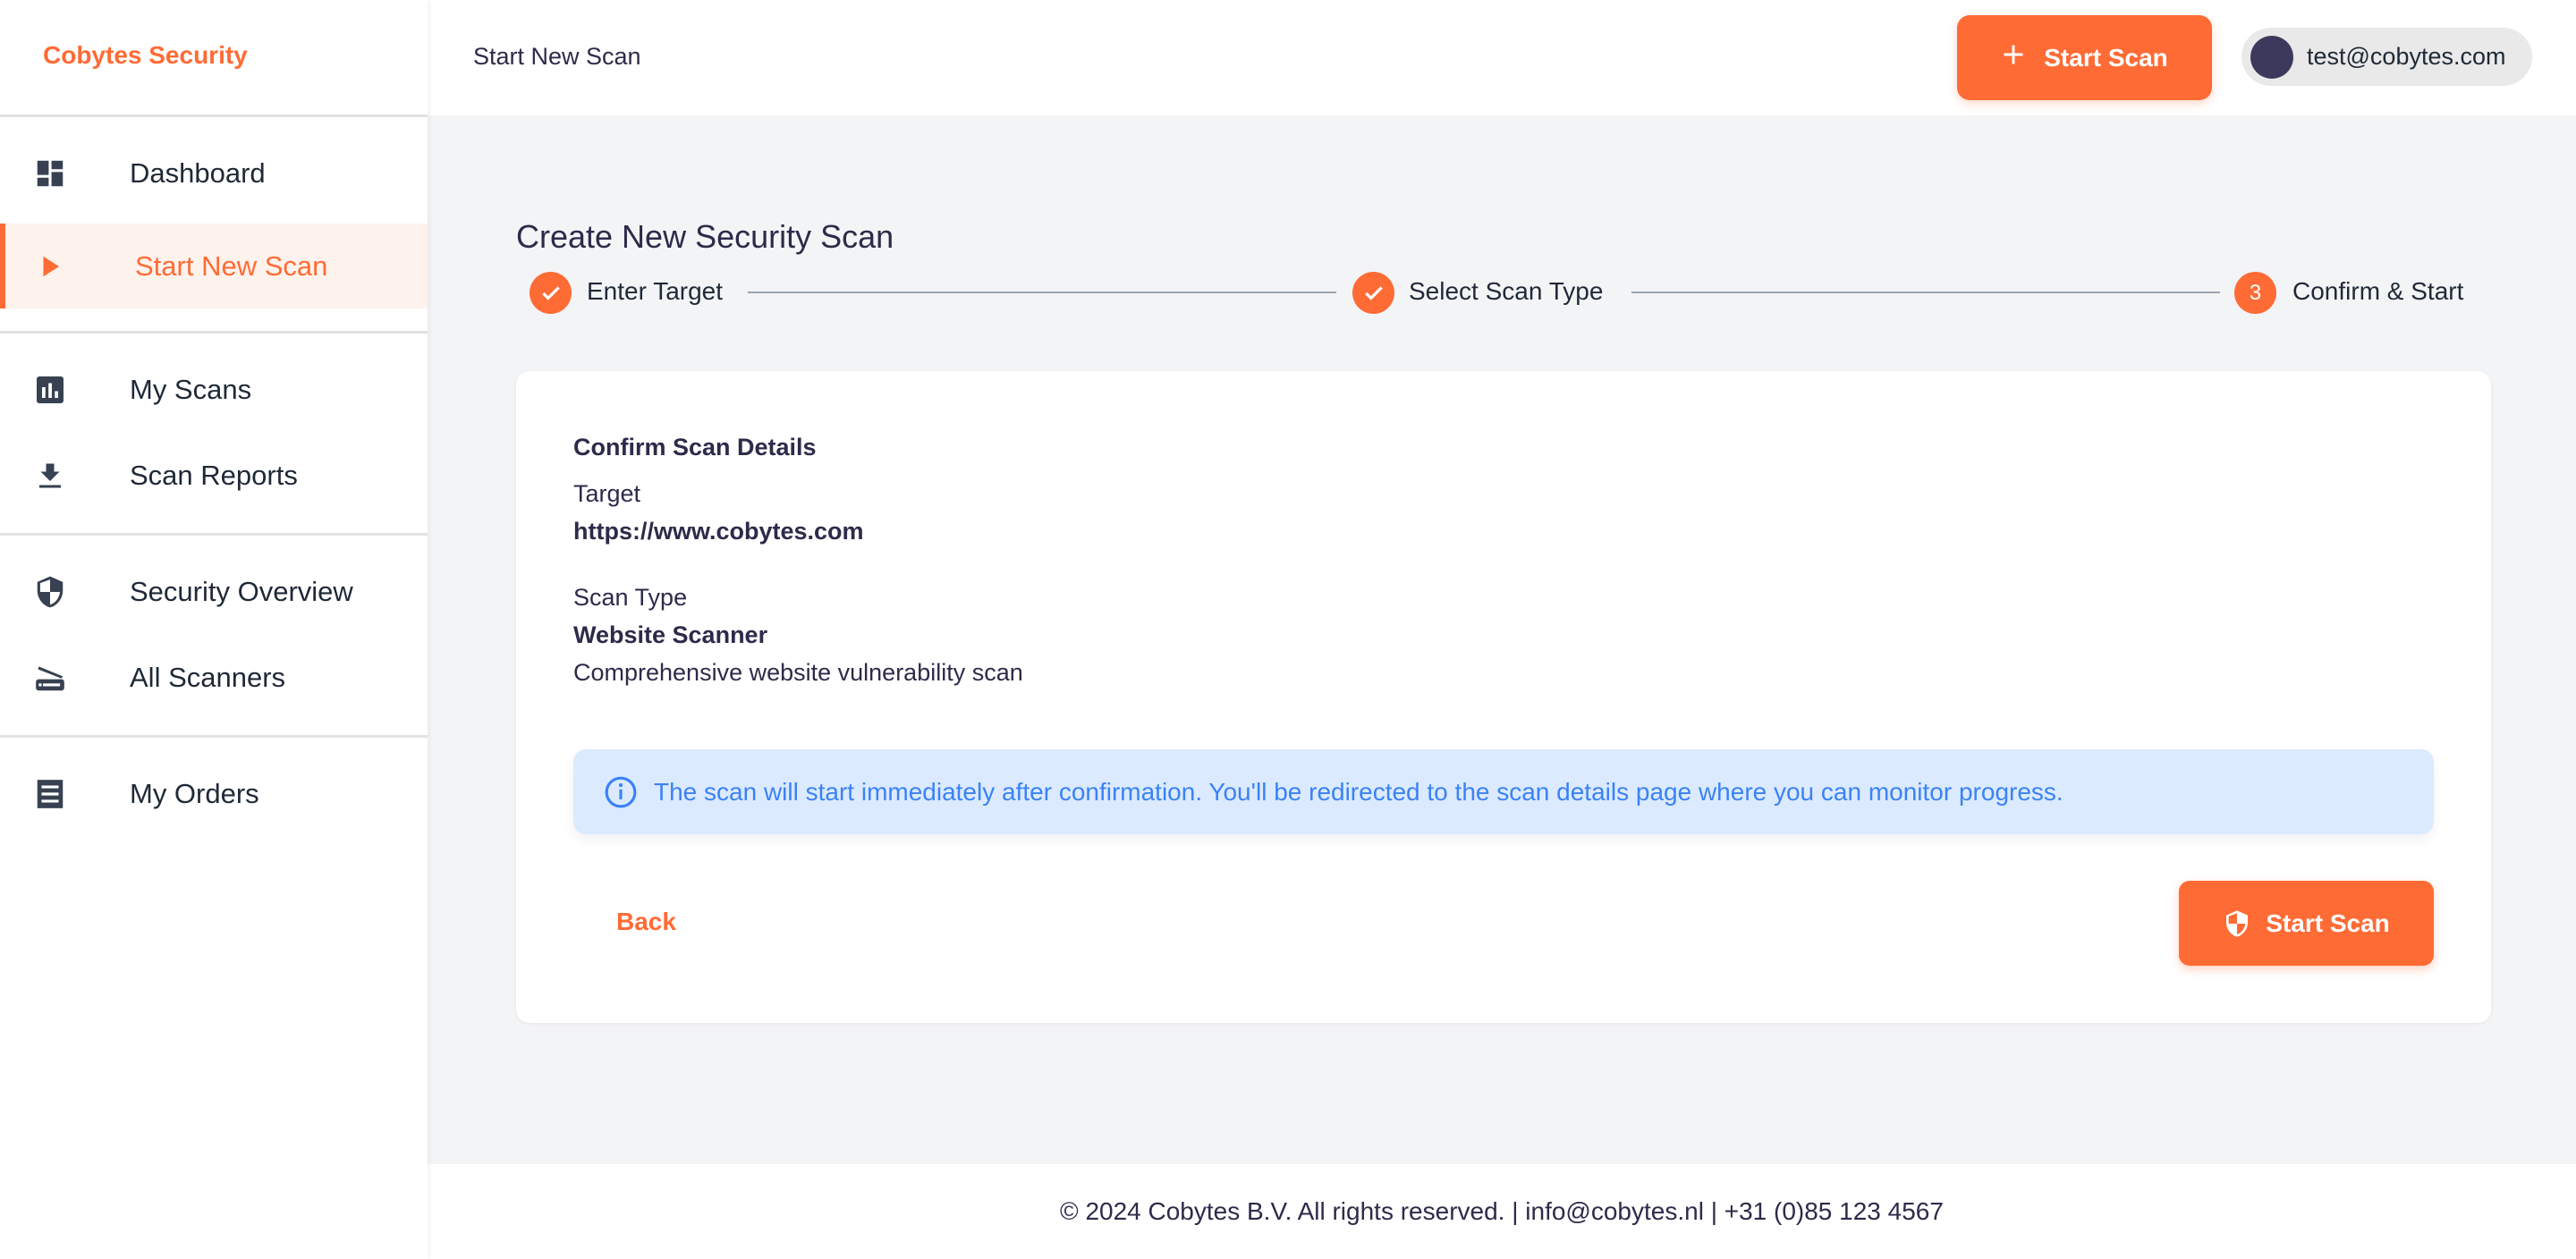  What do you see at coordinates (2255, 293) in the screenshot?
I see `step-number: 3` at bounding box center [2255, 293].